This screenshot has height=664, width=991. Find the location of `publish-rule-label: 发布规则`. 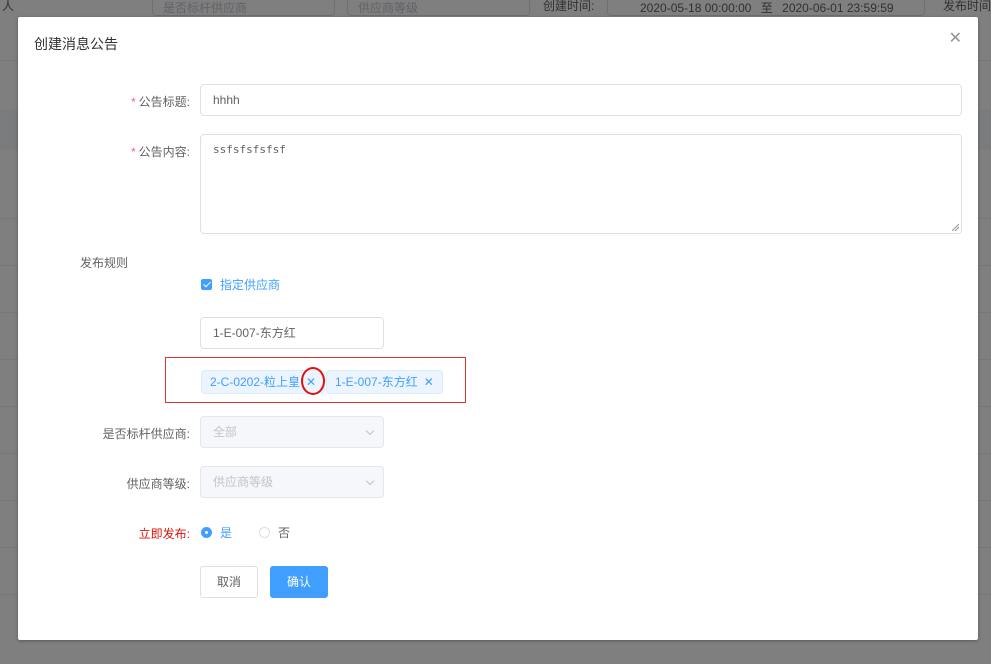

publish-rule-label: 发布规则 is located at coordinates (104, 263).